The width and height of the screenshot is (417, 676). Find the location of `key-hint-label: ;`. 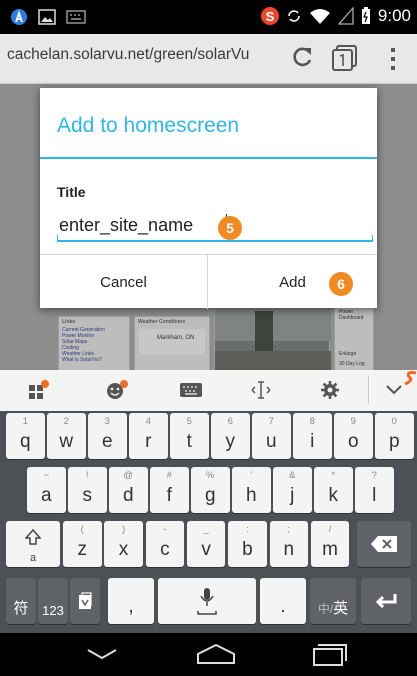

key-hint-label: ; is located at coordinates (289, 529).